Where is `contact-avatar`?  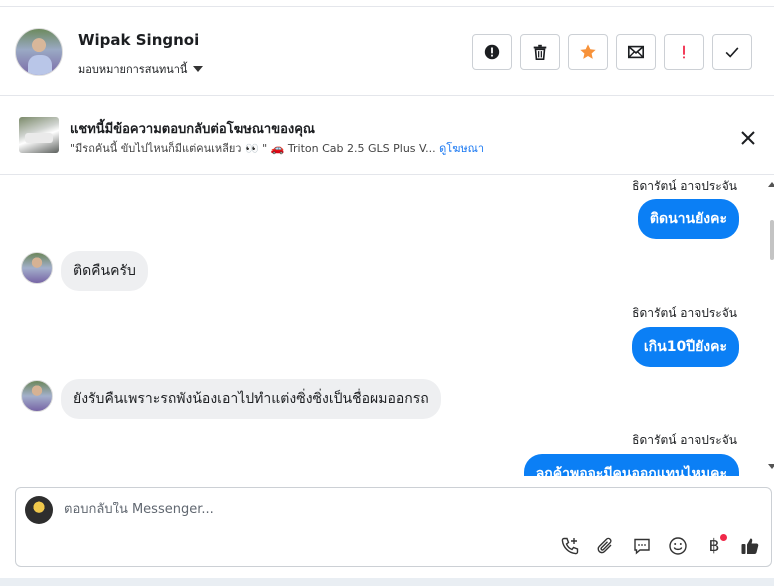 contact-avatar is located at coordinates (39, 52).